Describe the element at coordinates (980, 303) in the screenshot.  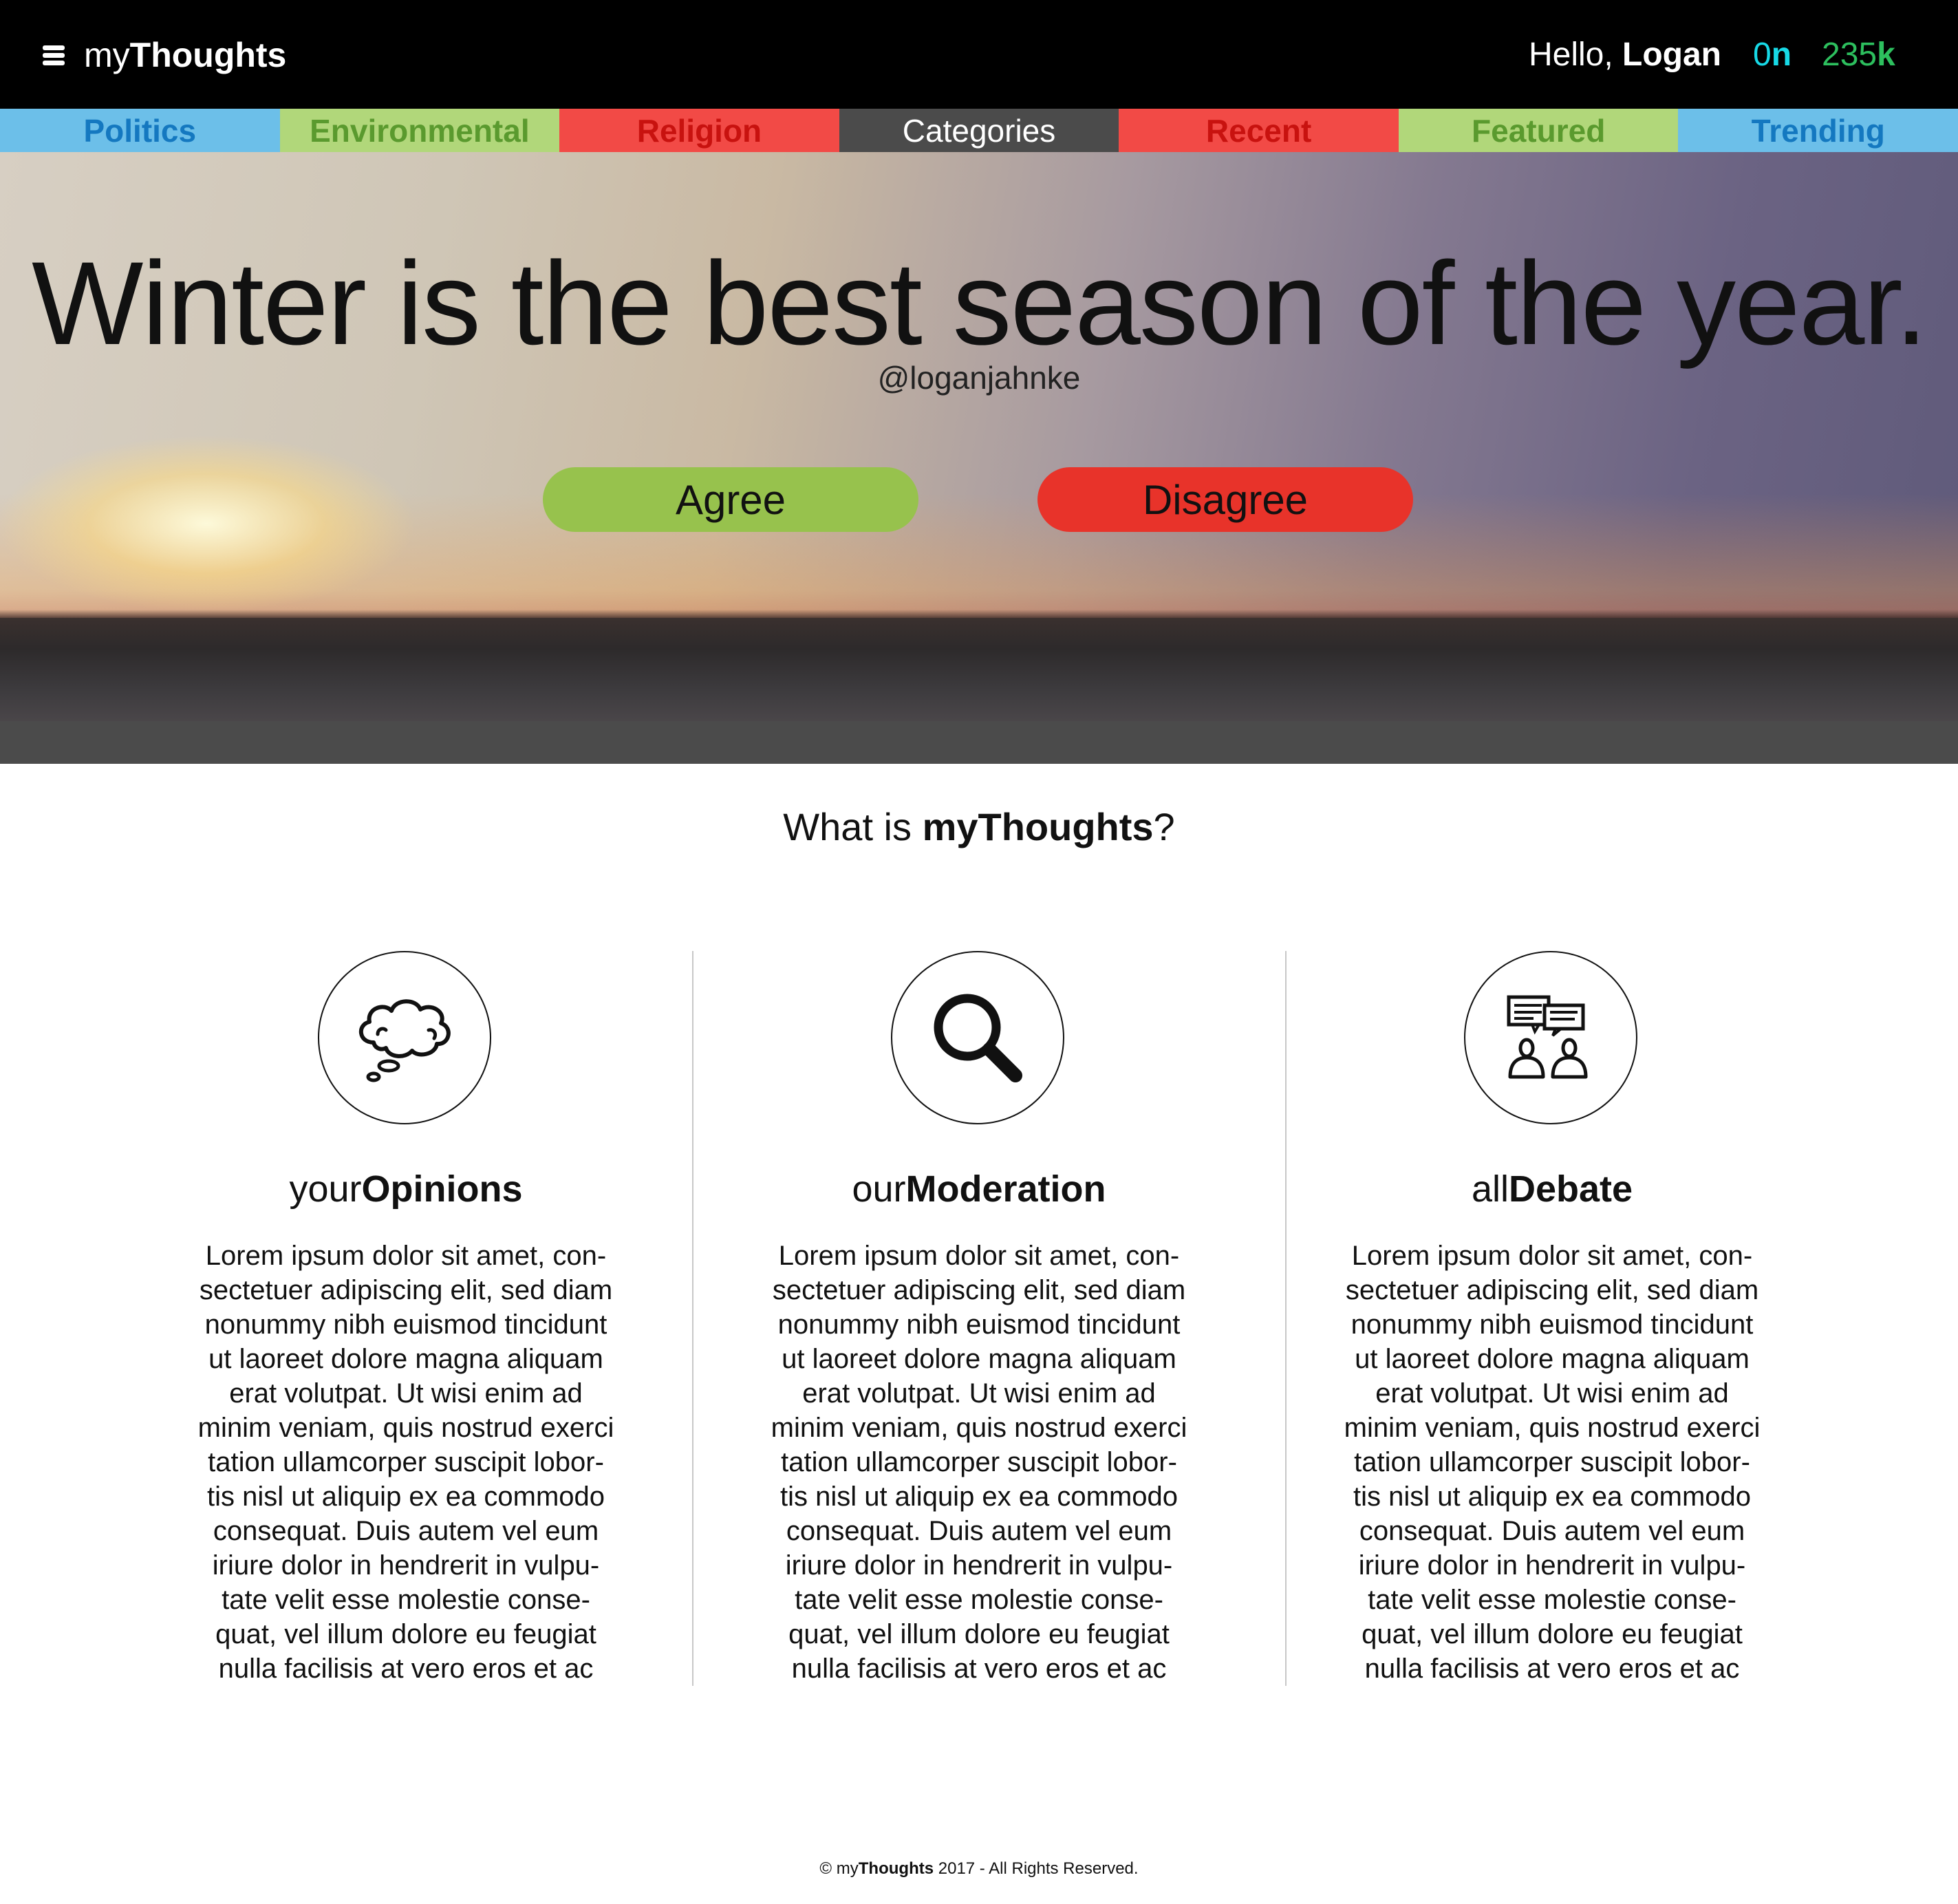
I see `thought-title: Winter is the best season of the year.` at that location.